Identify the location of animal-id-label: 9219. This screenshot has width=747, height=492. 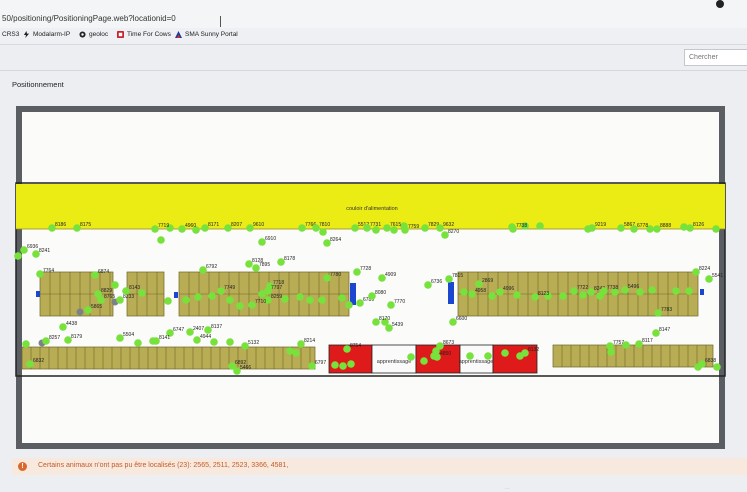
(600, 225).